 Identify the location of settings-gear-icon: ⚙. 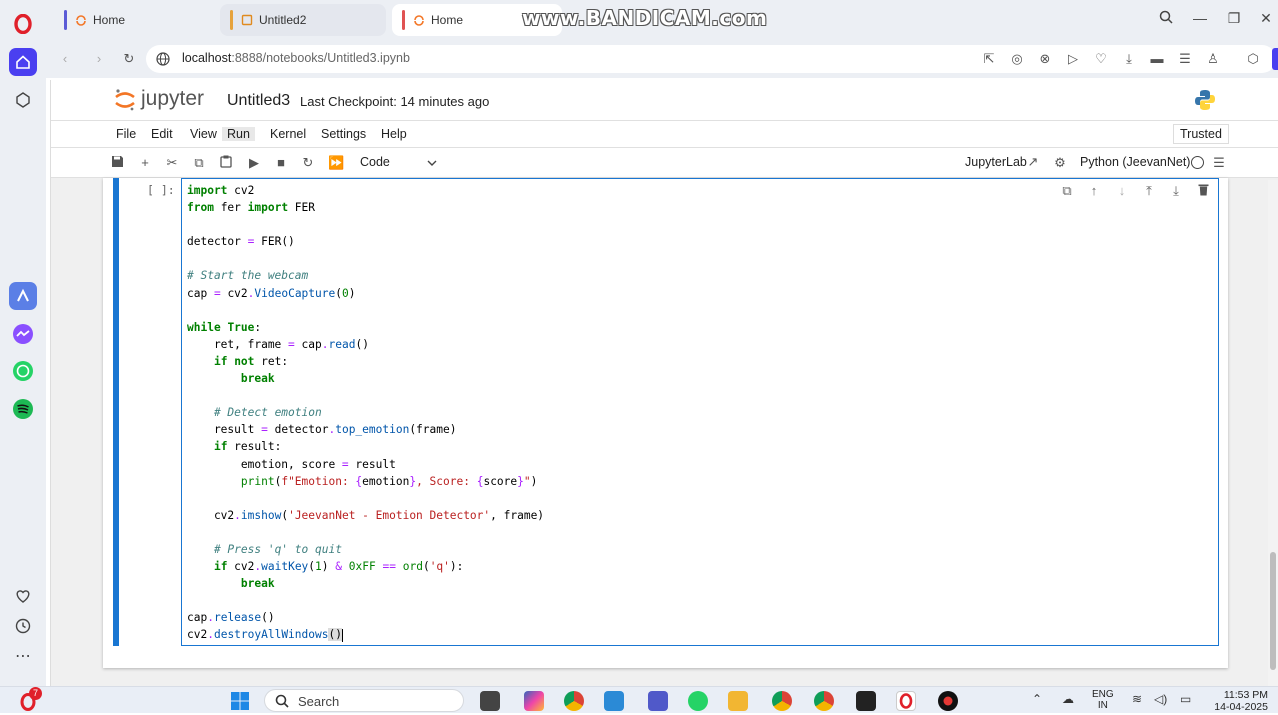
(1060, 163).